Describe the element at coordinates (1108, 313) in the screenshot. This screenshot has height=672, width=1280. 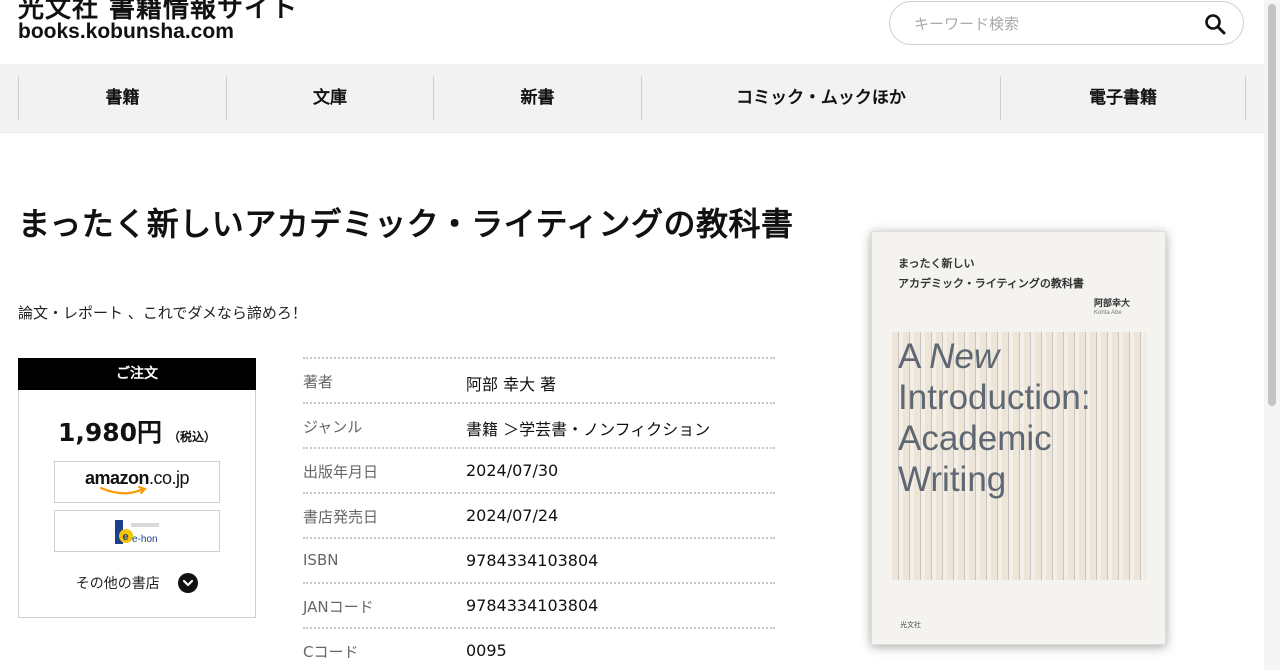
I see `cover-author-en: Kohta Abe` at that location.